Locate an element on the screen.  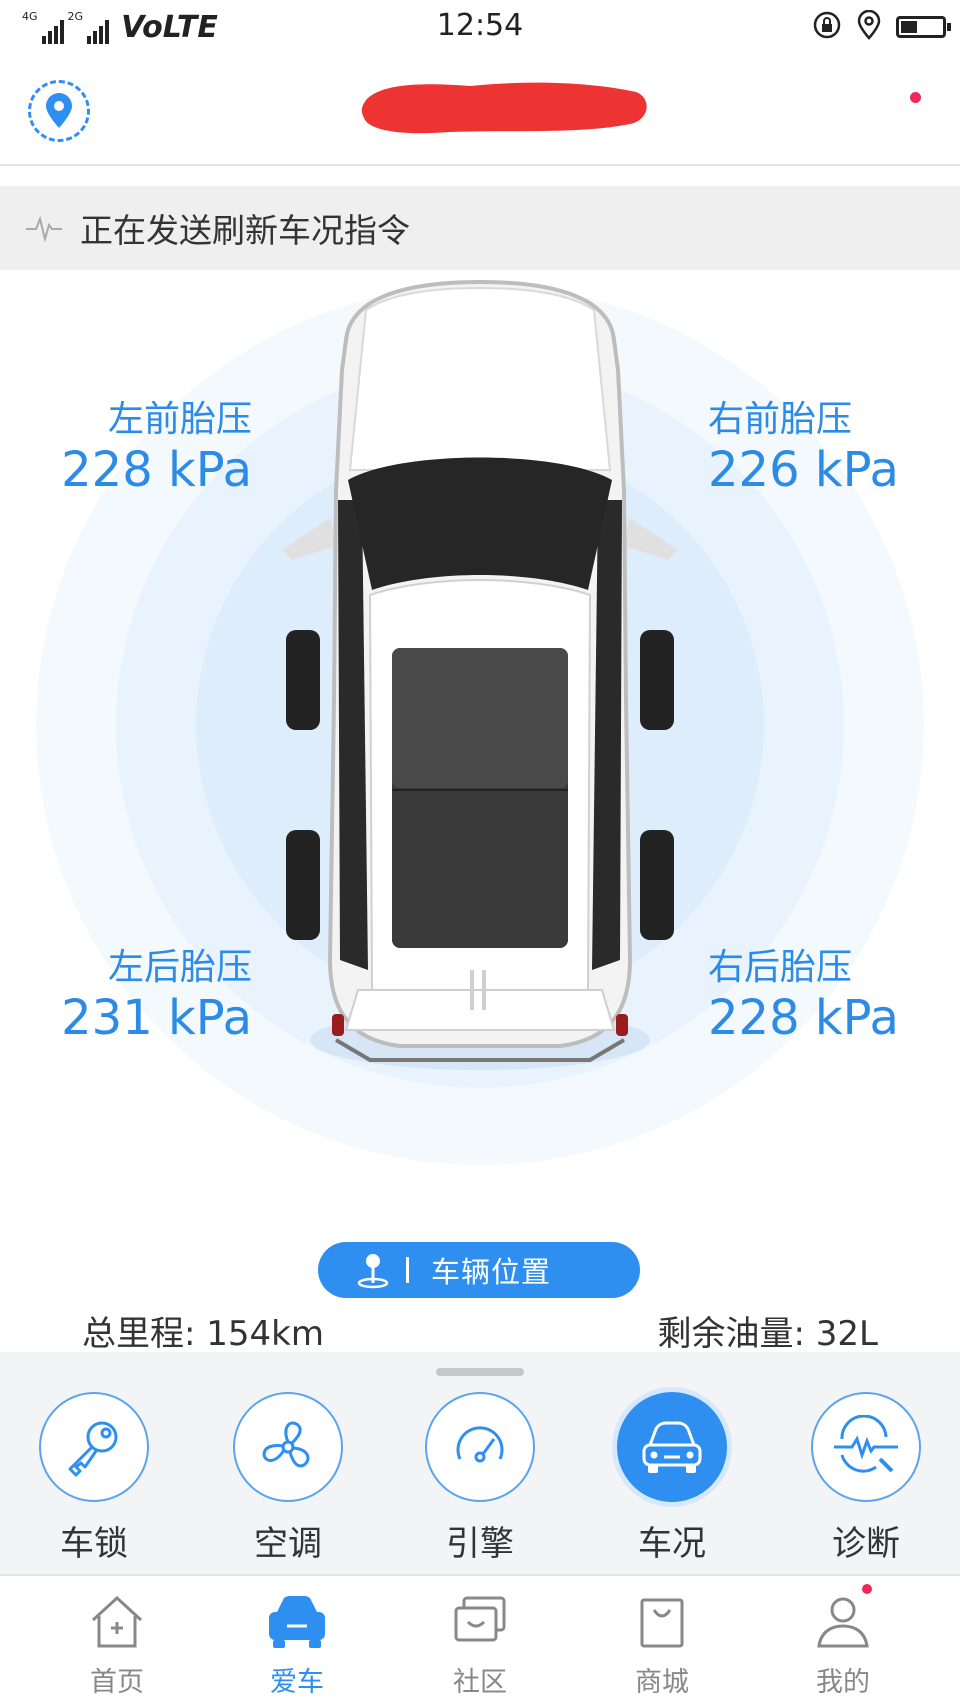
status-bar: 4G 2G VoLTE 12:54 is located at coordinates (480, 26).